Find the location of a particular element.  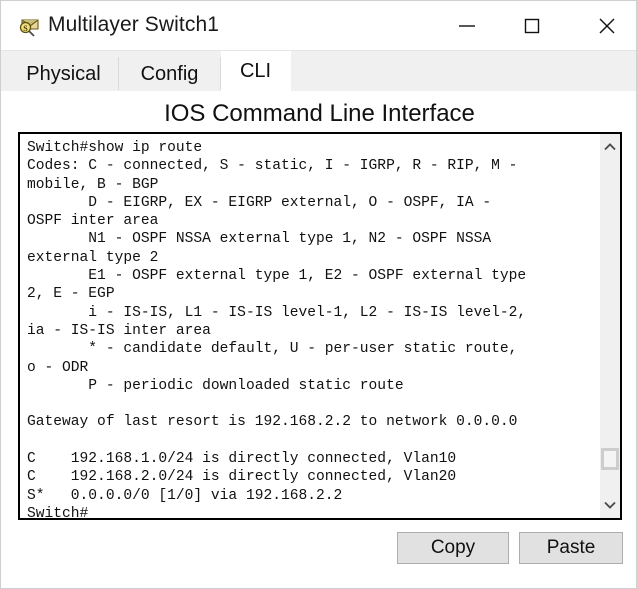

tab-config: Config is located at coordinates (170, 74).